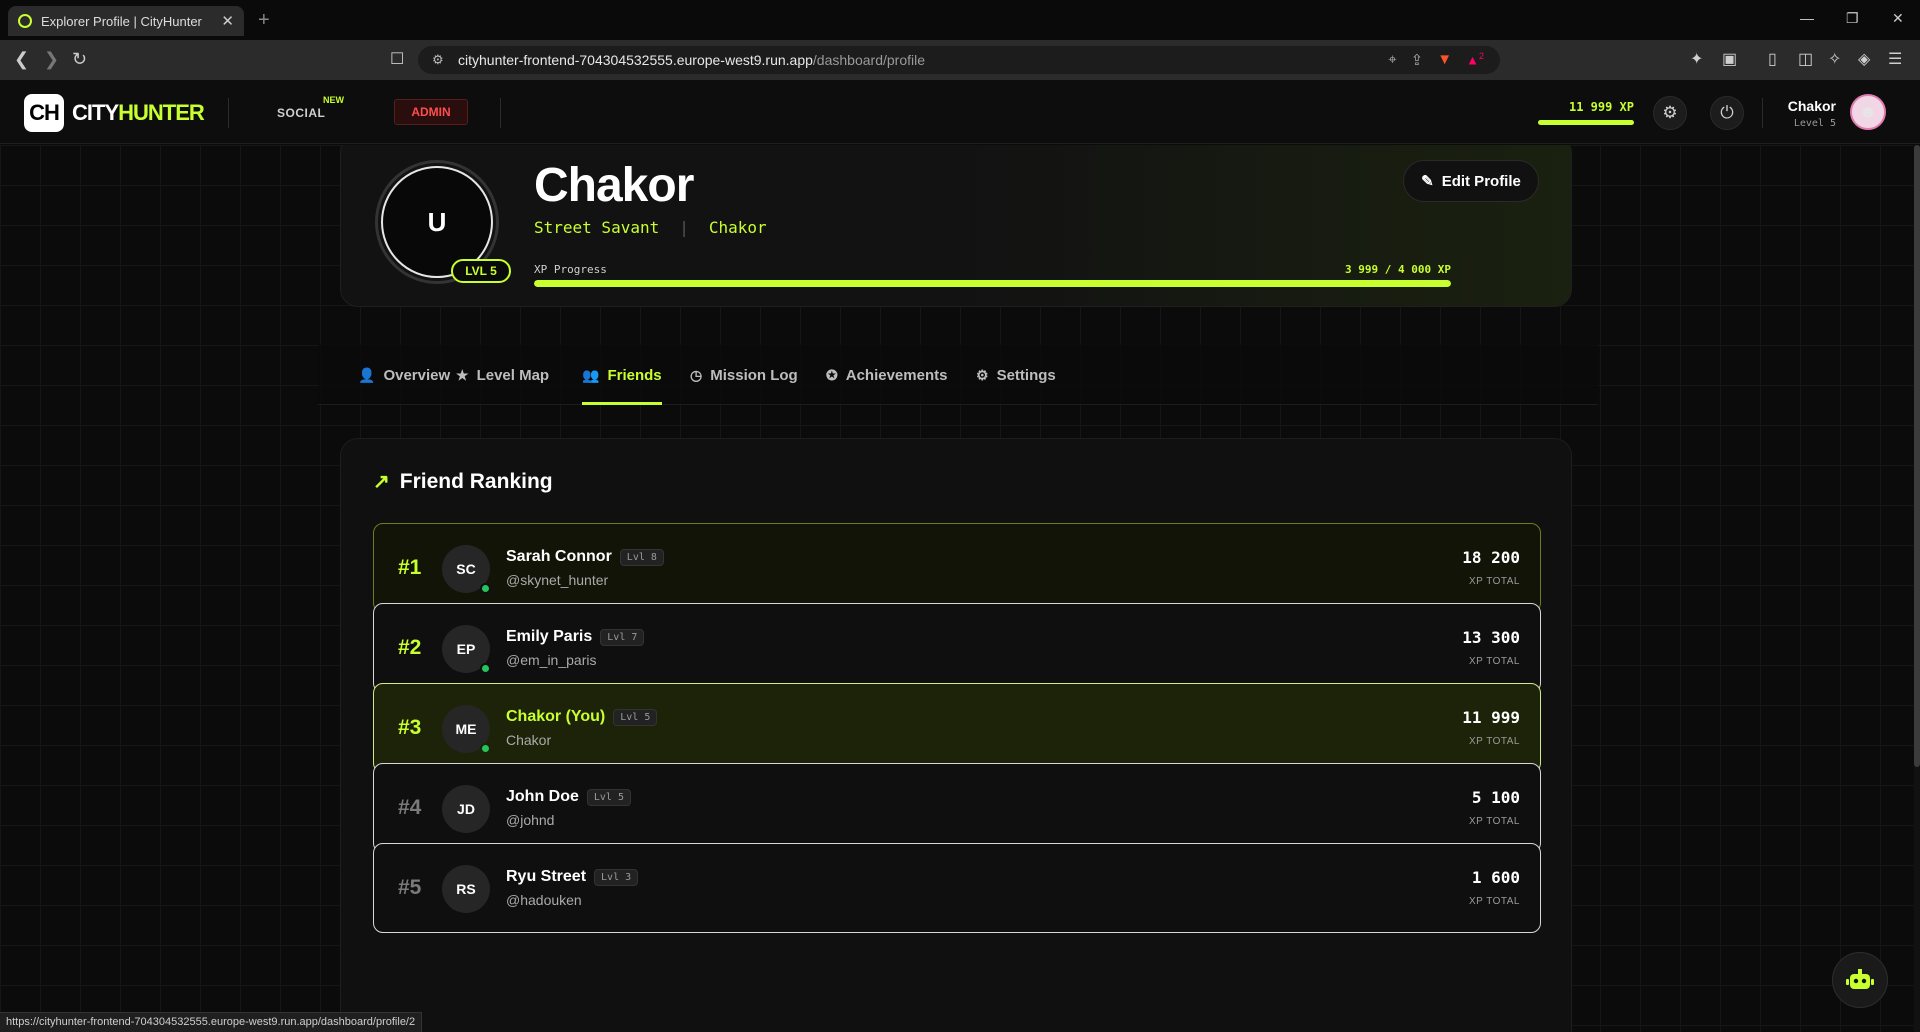 Image resolution: width=1920 pixels, height=1032 pixels. I want to click on wallet-icon: ◫, so click(1805, 59).